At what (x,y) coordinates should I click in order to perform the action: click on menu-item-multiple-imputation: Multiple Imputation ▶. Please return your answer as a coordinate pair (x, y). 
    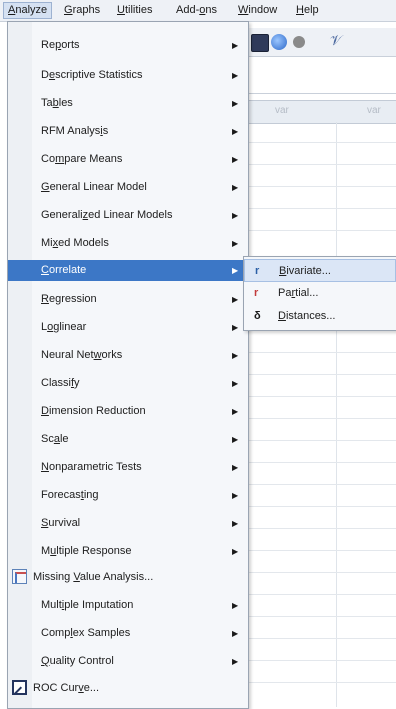
    Looking at the image, I should click on (128, 605).